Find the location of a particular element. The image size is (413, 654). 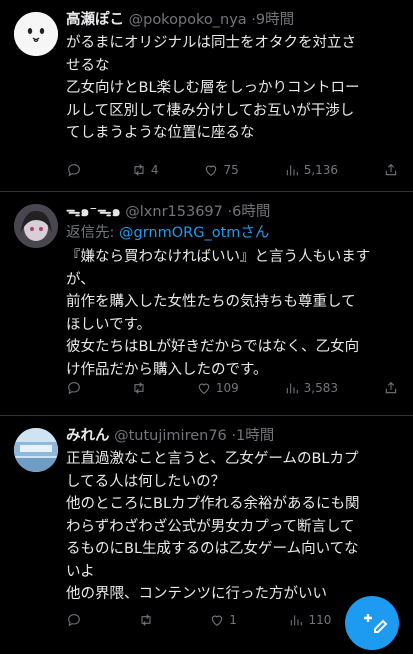

compose-button is located at coordinates (372, 623).